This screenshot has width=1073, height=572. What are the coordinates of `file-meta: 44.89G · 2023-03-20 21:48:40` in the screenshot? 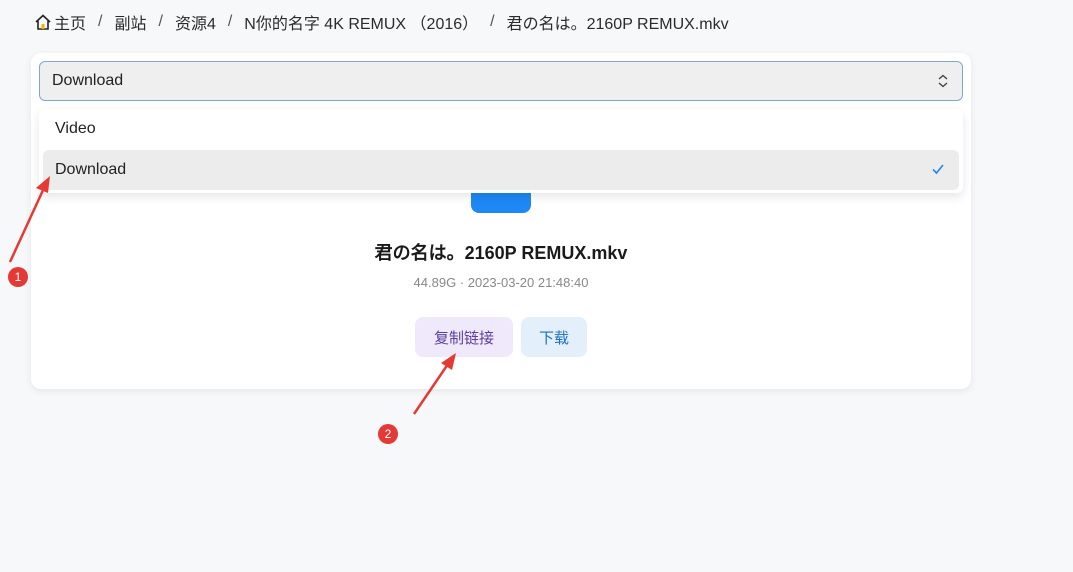 It's located at (501, 282).